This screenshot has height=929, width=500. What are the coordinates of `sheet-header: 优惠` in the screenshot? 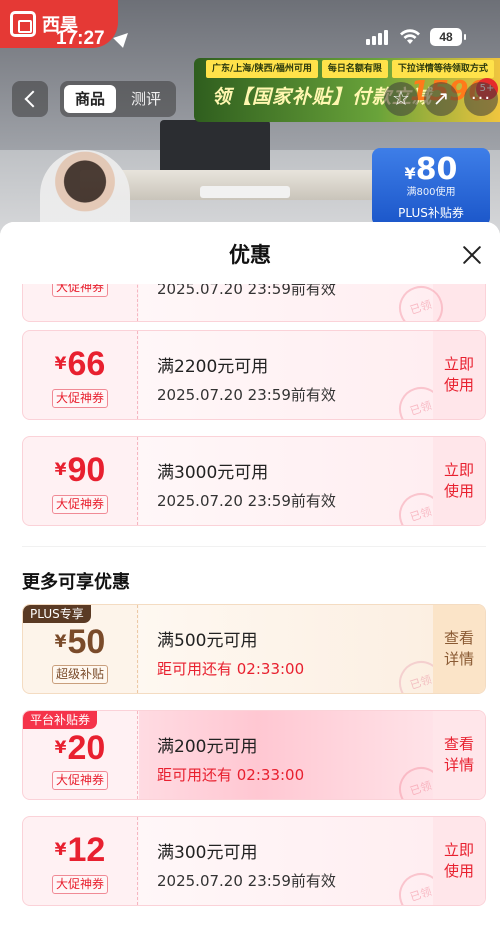 It's located at (250, 253).